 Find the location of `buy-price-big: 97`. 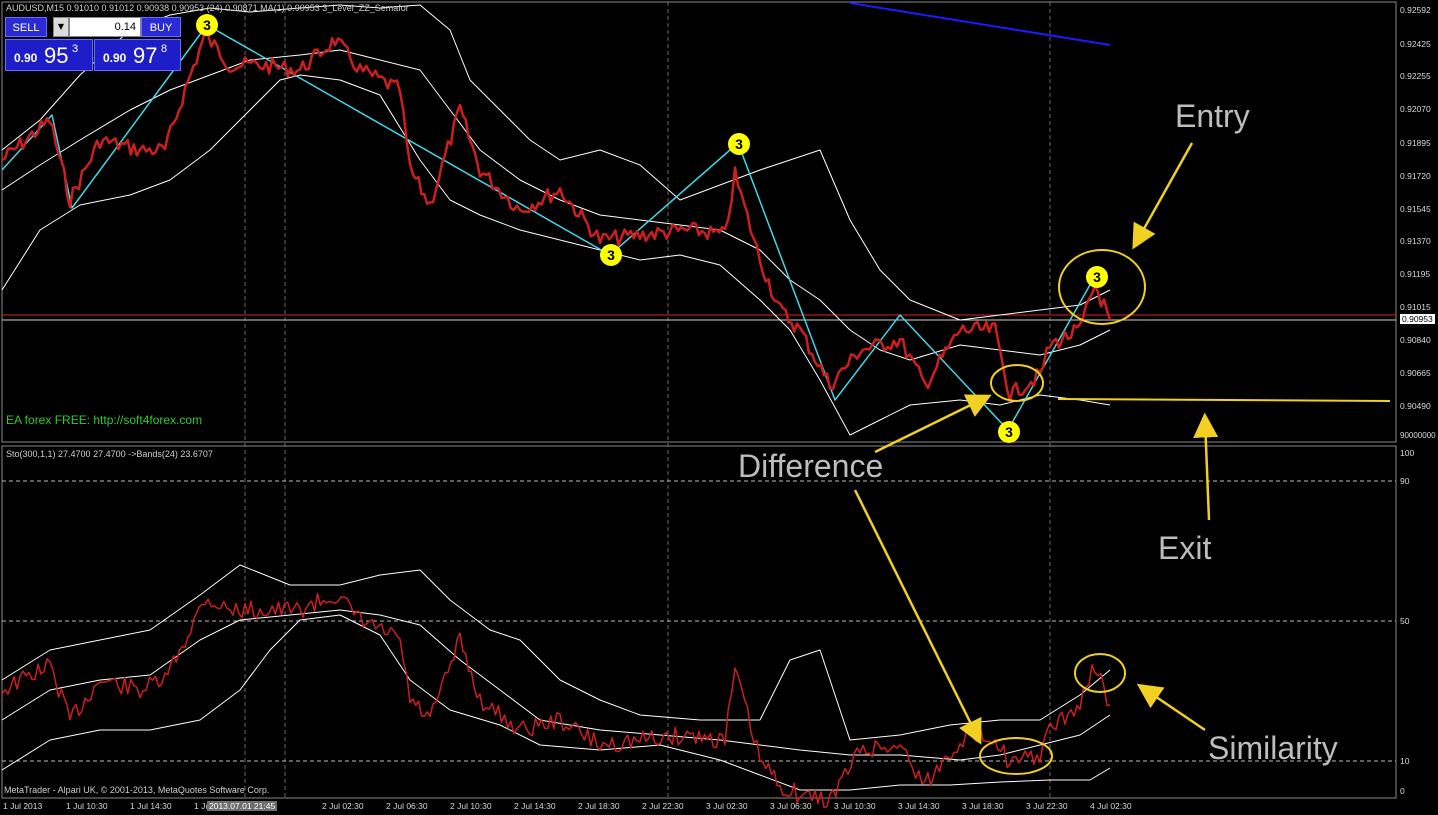

buy-price-big: 97 is located at coordinates (145, 55).